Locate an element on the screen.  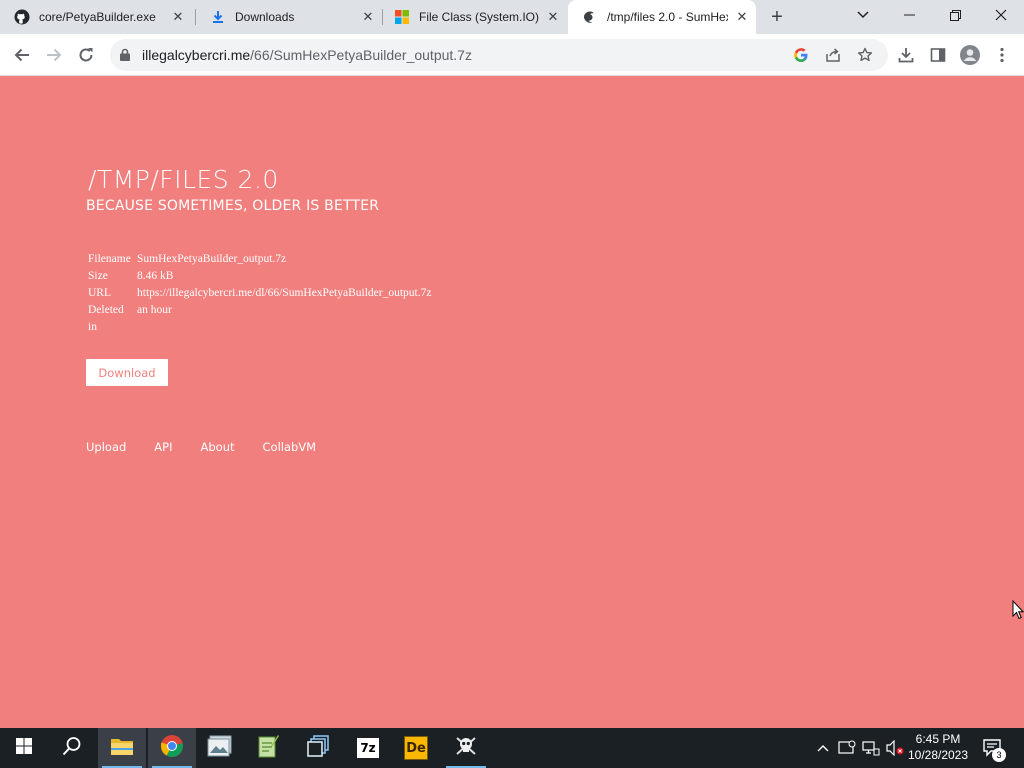
taskbar-app-notepad-plus is located at coordinates (268, 748).